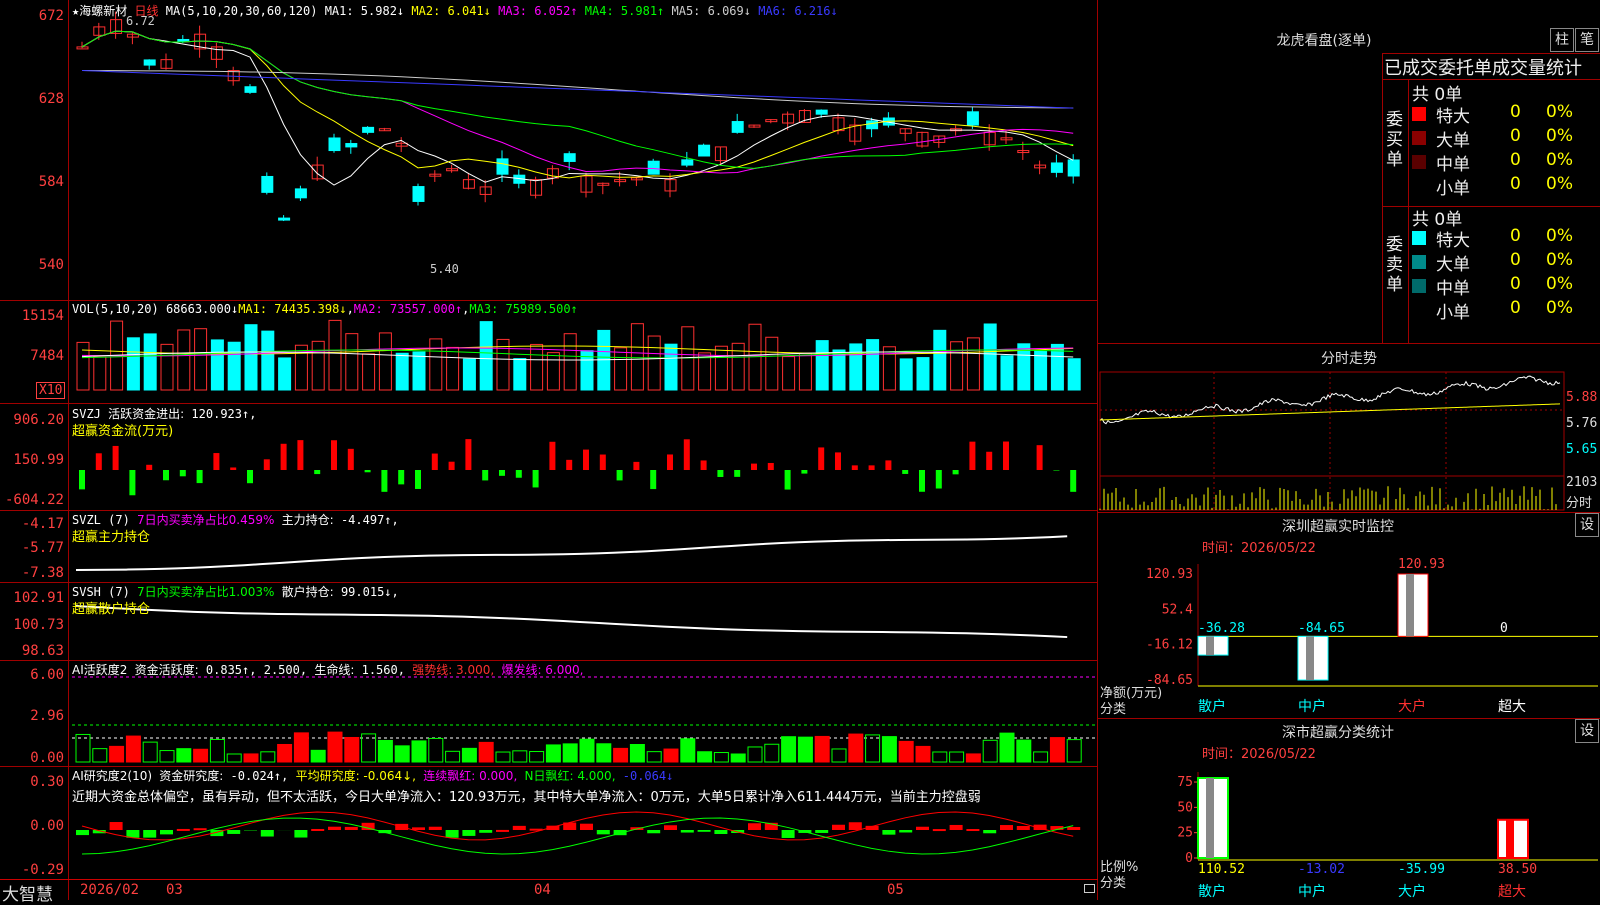 The image size is (1600, 905). What do you see at coordinates (1321, 628) in the screenshot?
I see `monitor-value-label: -84.65` at bounding box center [1321, 628].